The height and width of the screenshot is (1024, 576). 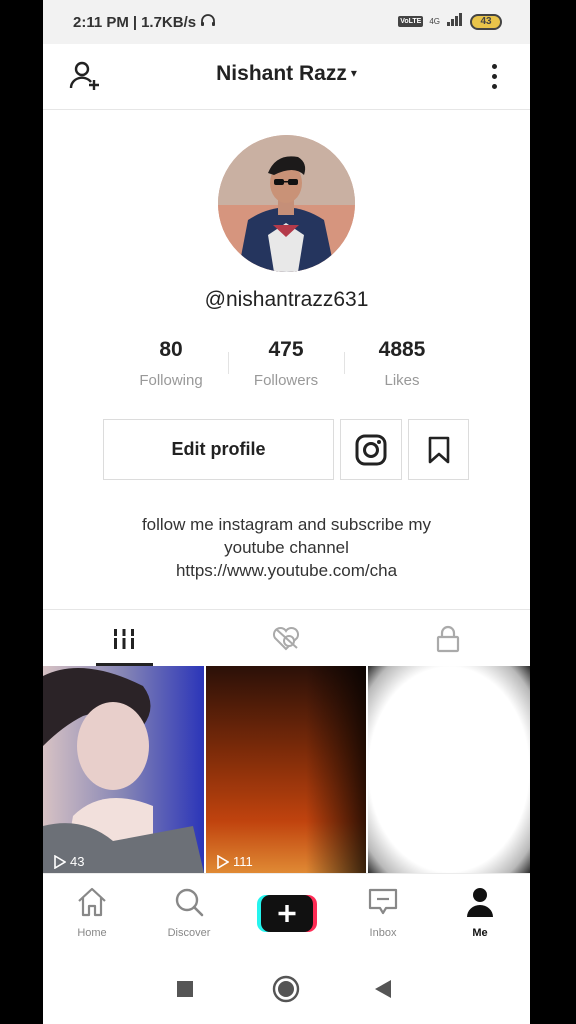 I want to click on favorites-button, so click(x=438, y=449).